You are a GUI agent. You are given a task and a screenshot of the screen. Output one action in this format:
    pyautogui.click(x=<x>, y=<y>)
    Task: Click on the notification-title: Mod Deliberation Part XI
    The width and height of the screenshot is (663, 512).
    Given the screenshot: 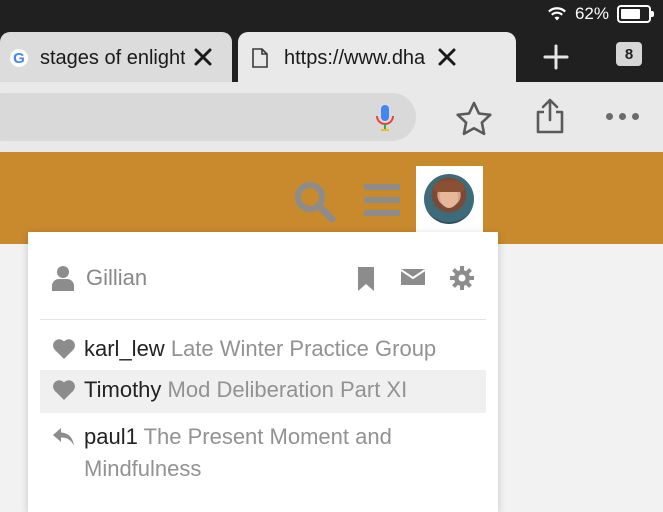 What is the action you would take?
    pyautogui.click(x=287, y=389)
    